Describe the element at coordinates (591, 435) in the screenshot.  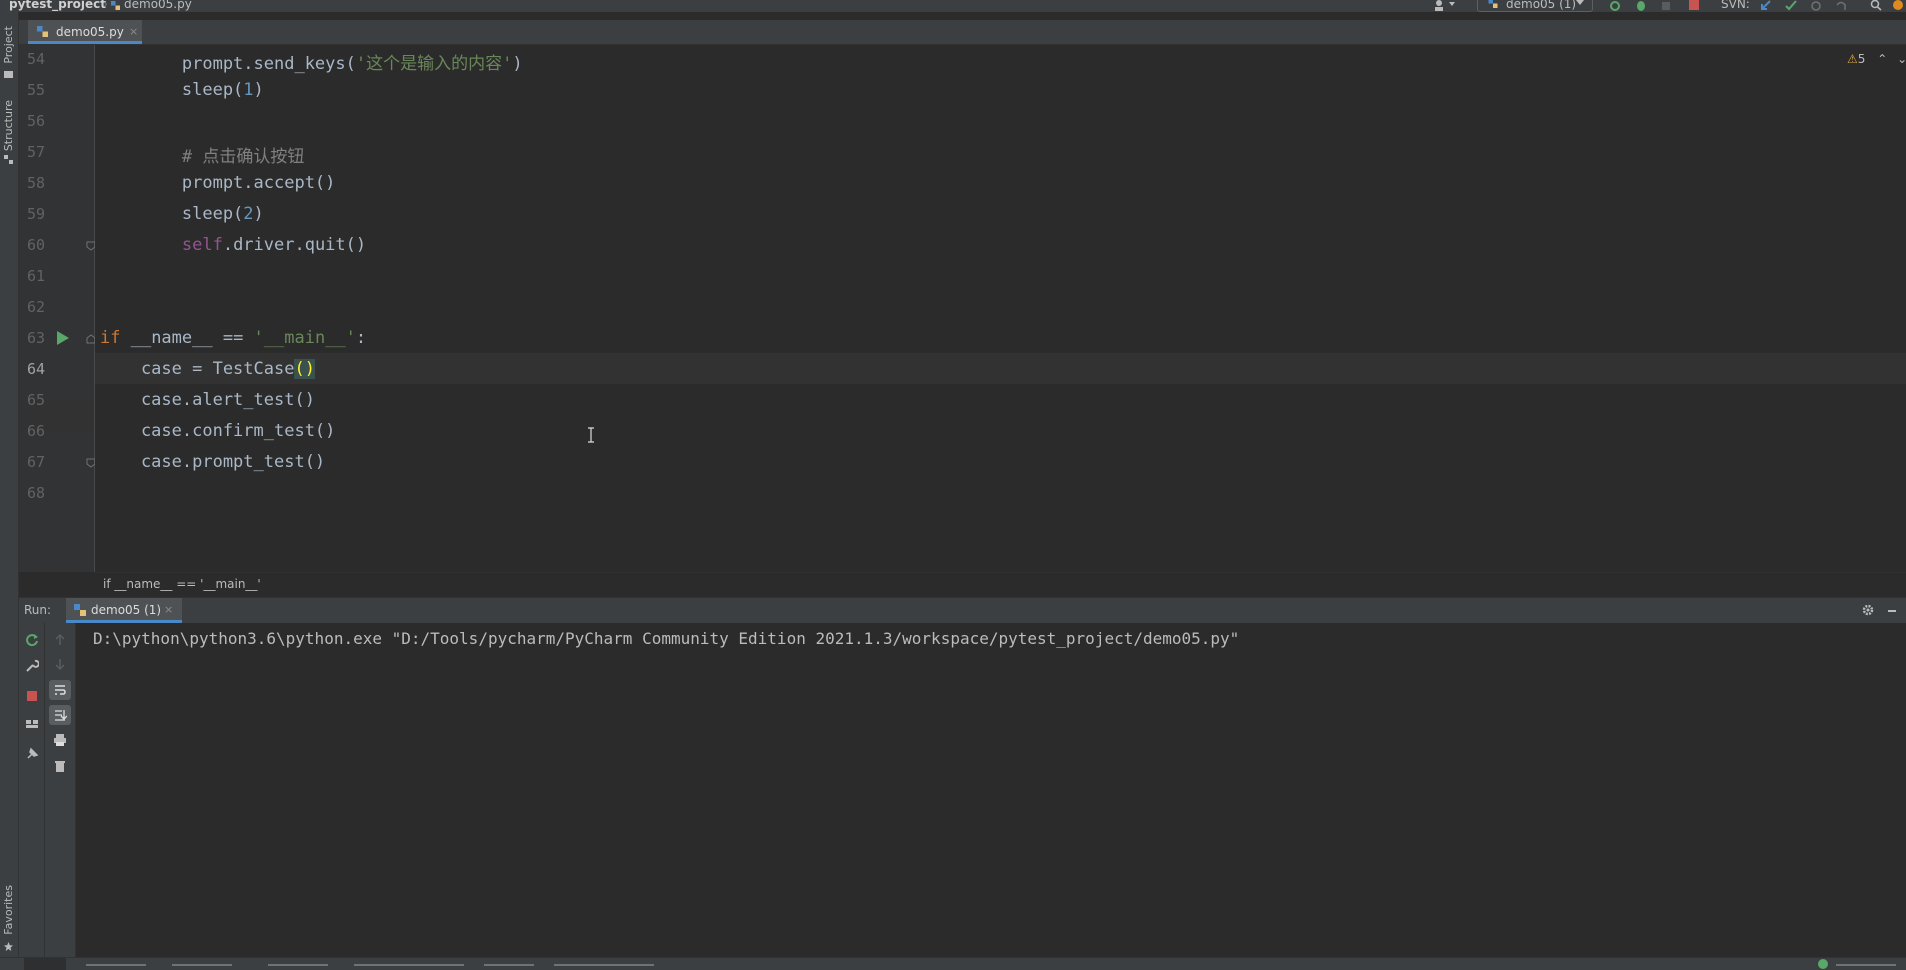
I see `mouse-cursor-icon` at that location.